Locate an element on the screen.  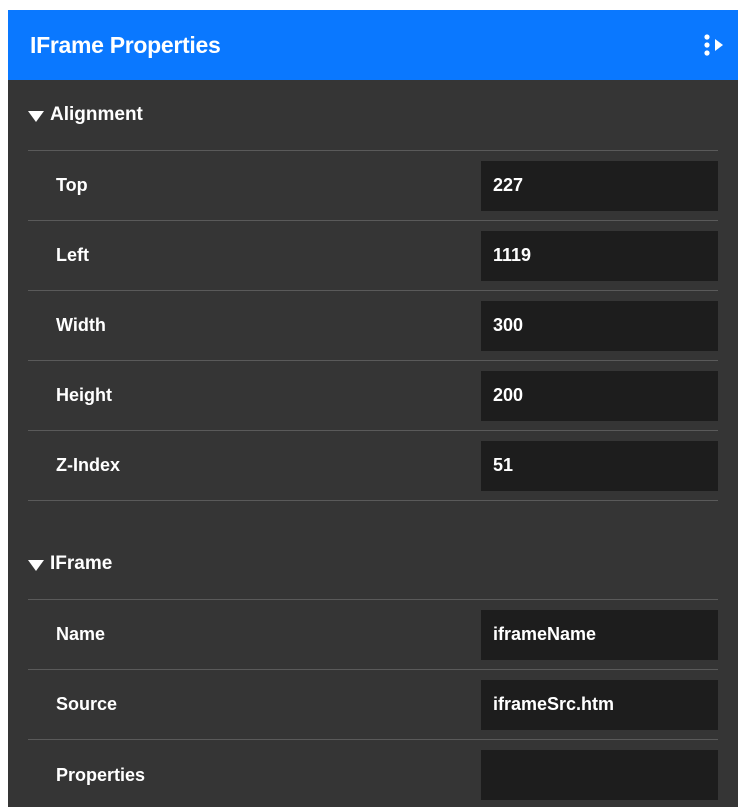
property-label-source: Source is located at coordinates (87, 704).